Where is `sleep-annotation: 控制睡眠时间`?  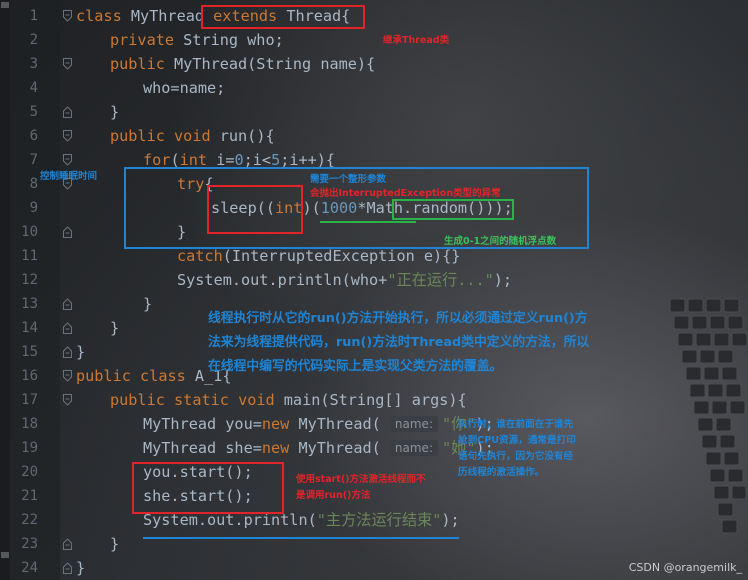 sleep-annotation: 控制睡眠时间 is located at coordinates (69, 176).